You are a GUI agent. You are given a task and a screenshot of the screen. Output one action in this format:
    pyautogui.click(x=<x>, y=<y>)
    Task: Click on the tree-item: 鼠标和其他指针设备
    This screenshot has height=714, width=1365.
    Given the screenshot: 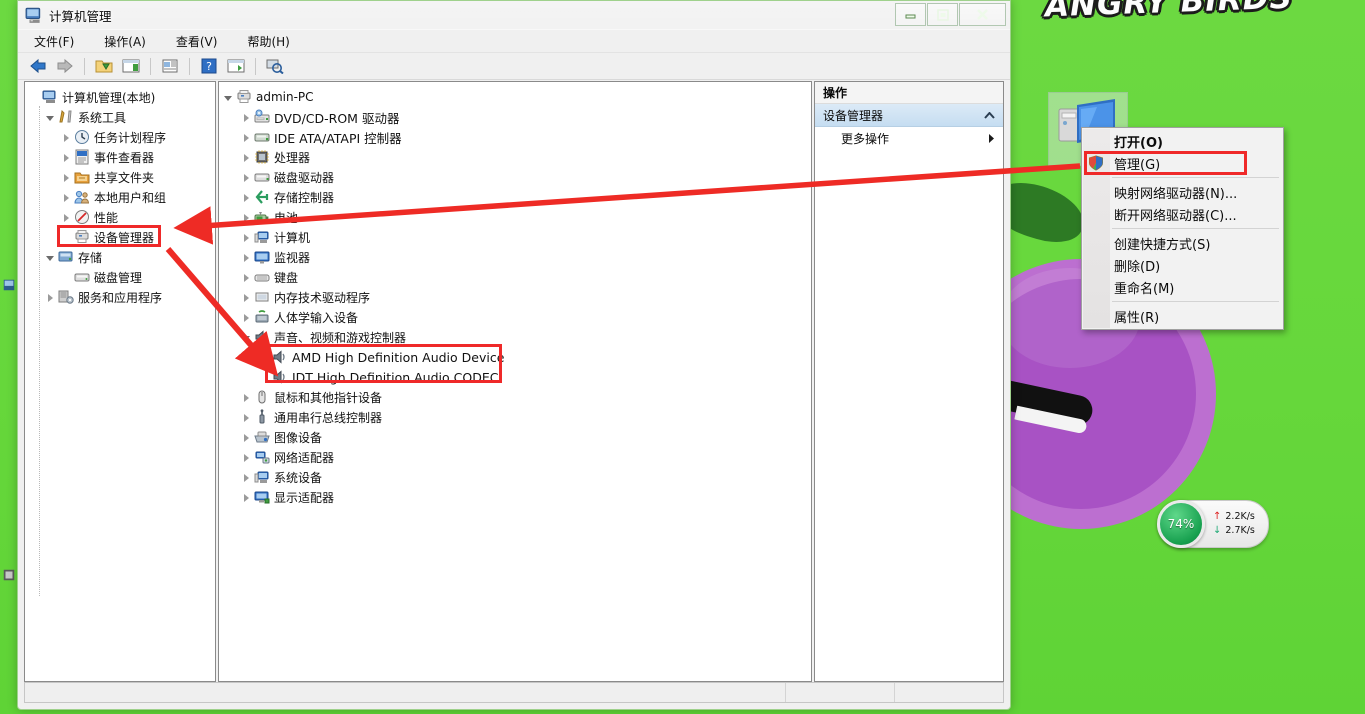 What is the action you would take?
    pyautogui.click(x=515, y=397)
    